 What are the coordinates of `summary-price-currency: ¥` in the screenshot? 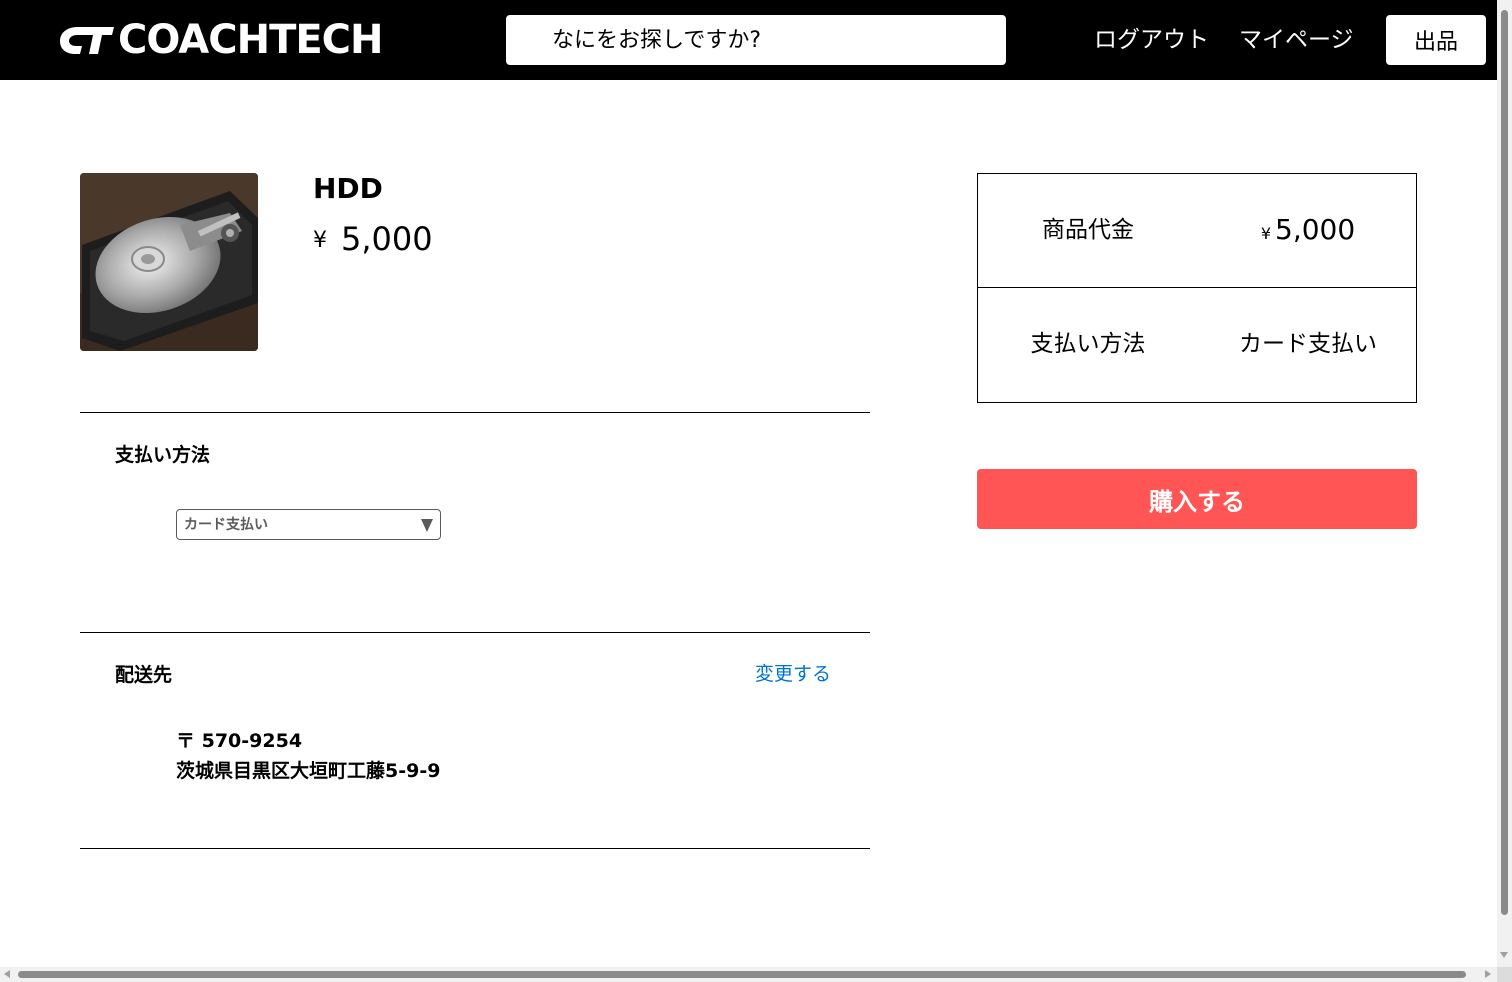 It's located at (1265, 233).